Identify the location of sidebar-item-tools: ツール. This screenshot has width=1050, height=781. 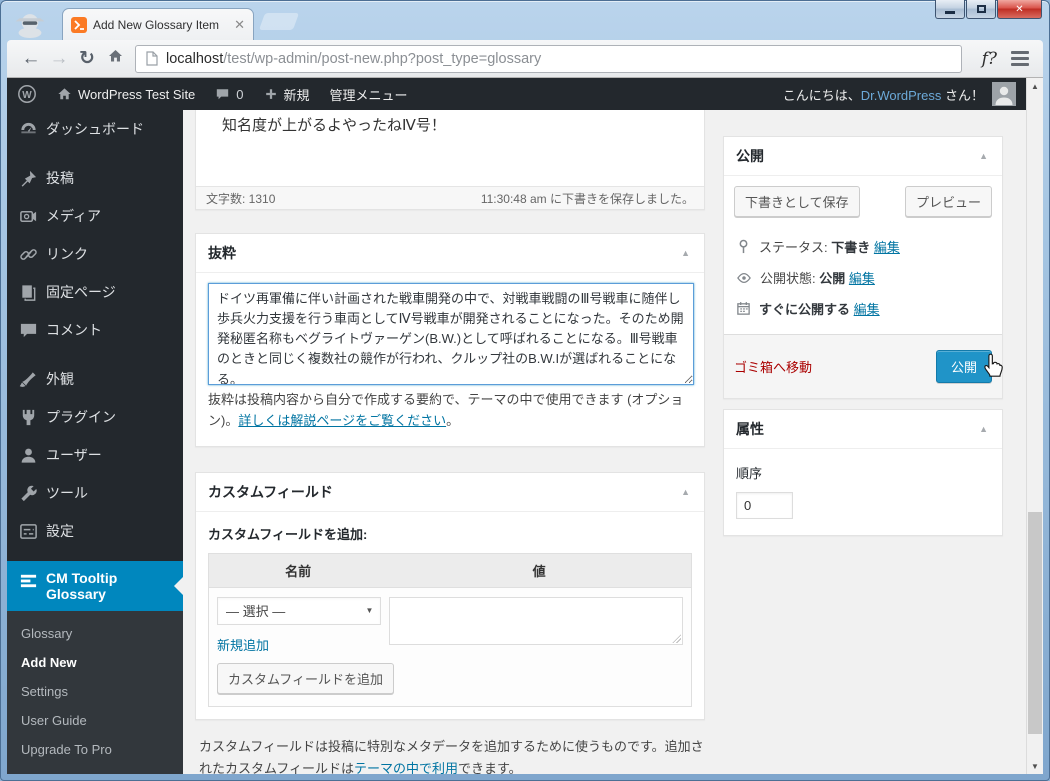
(95, 493).